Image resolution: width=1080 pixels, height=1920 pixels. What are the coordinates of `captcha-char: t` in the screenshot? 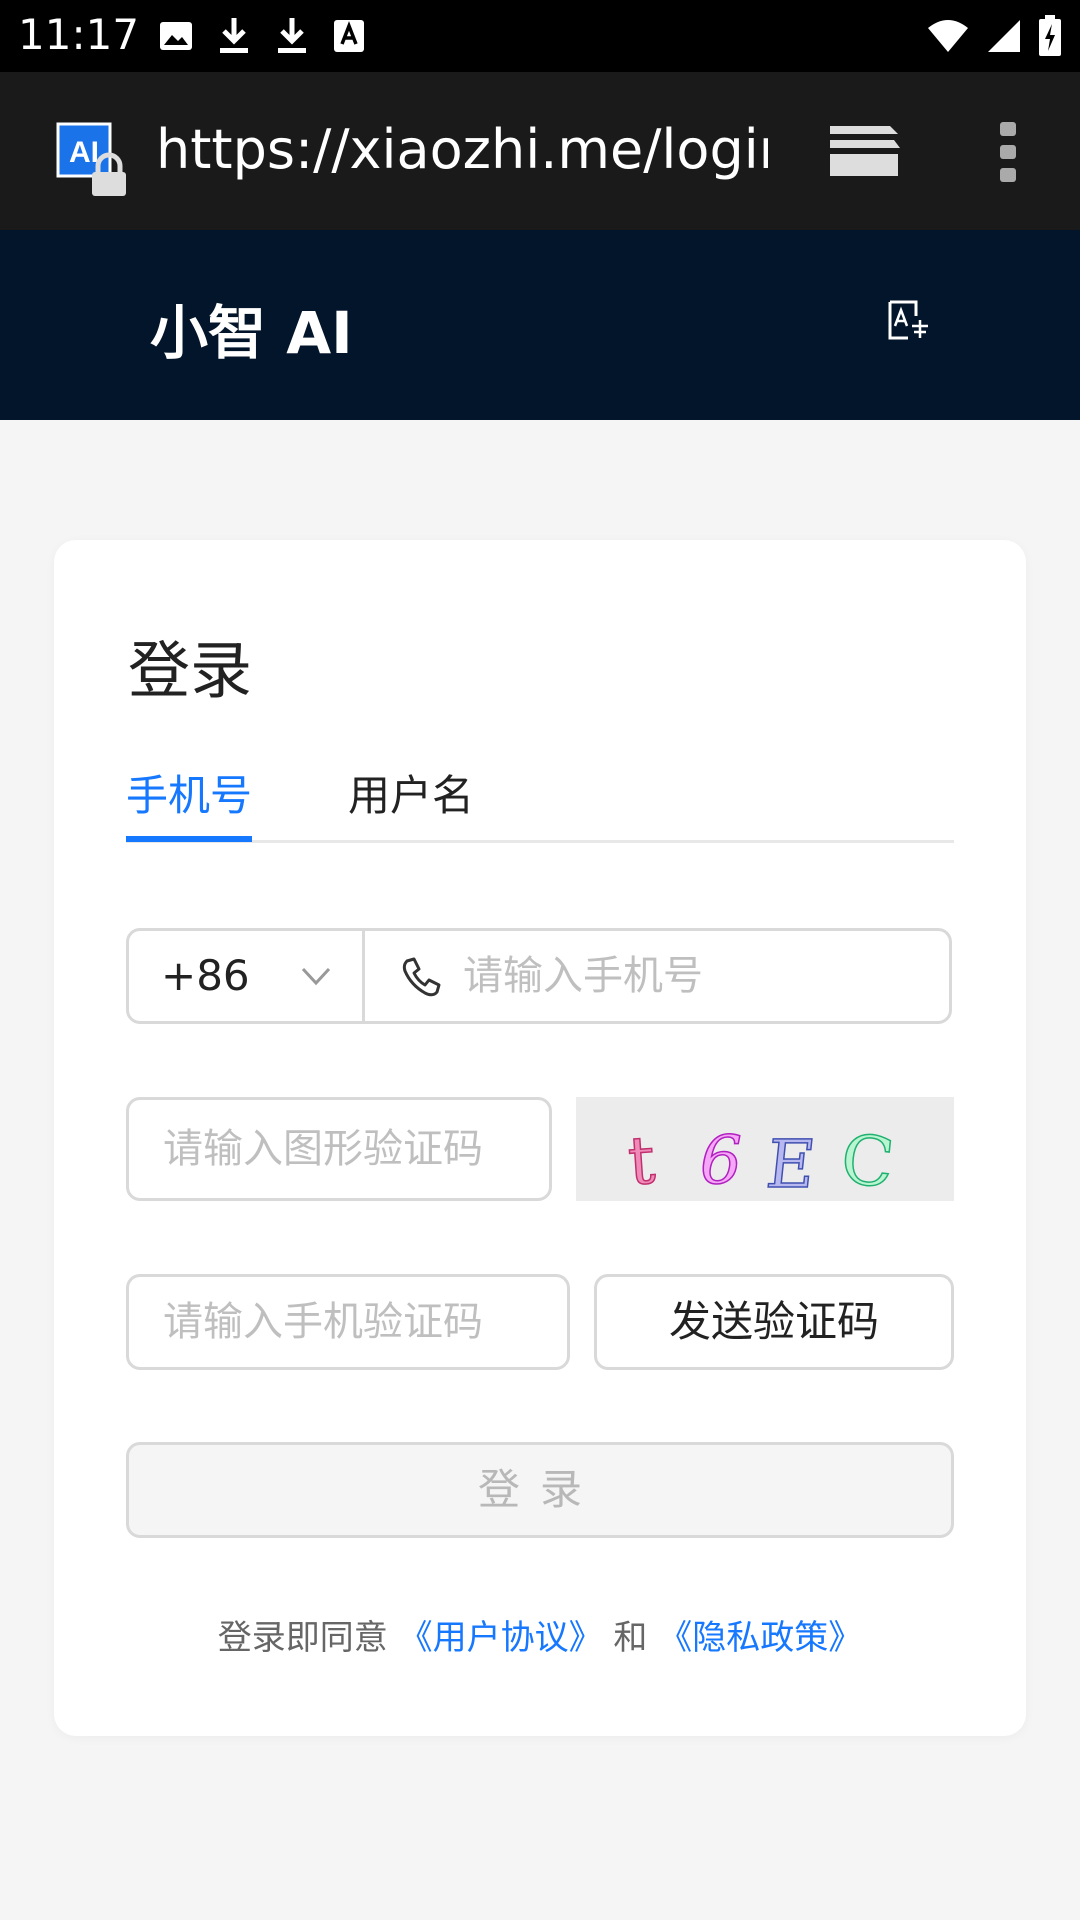 It's located at (642, 1160).